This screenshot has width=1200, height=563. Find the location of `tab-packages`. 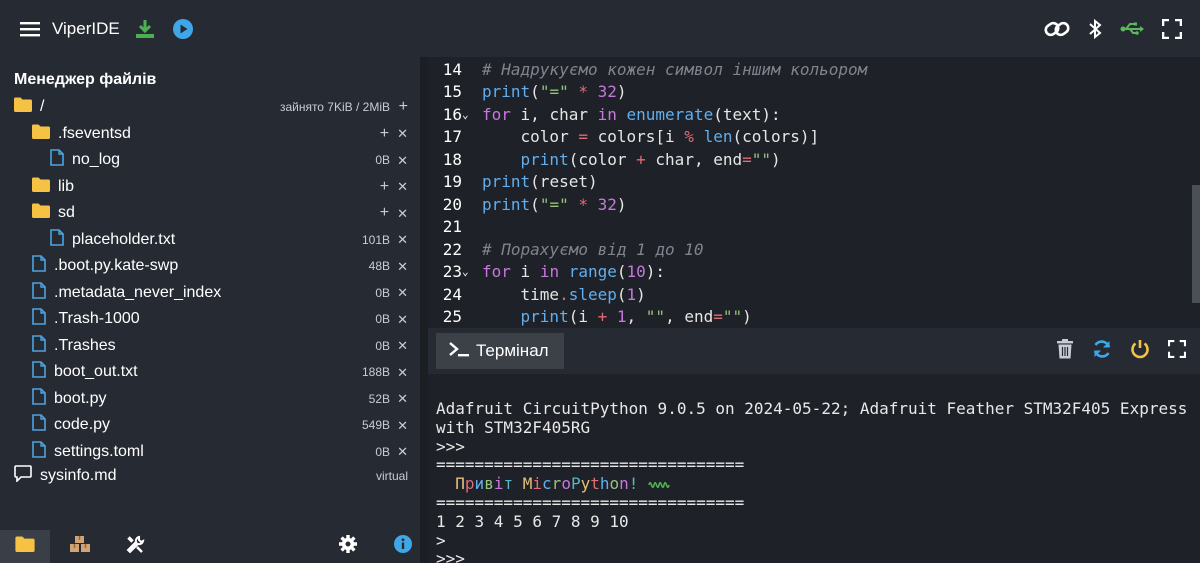

tab-packages is located at coordinates (80, 546).